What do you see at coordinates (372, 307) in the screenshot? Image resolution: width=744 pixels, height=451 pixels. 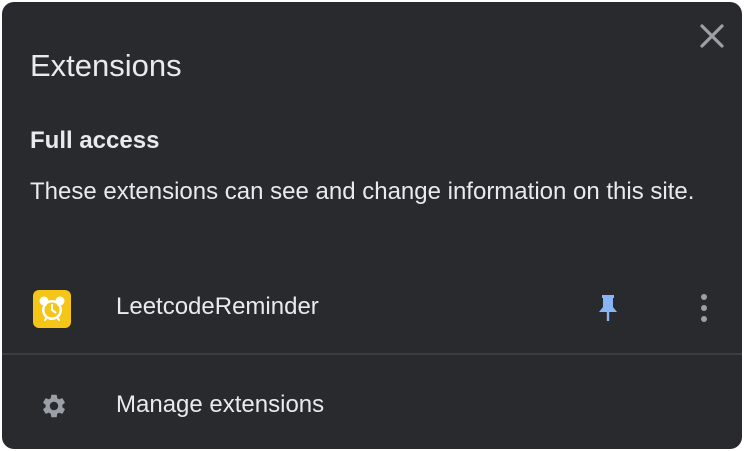 I see `extension-row-leetcodereminder: LeetcodeReminder` at bounding box center [372, 307].